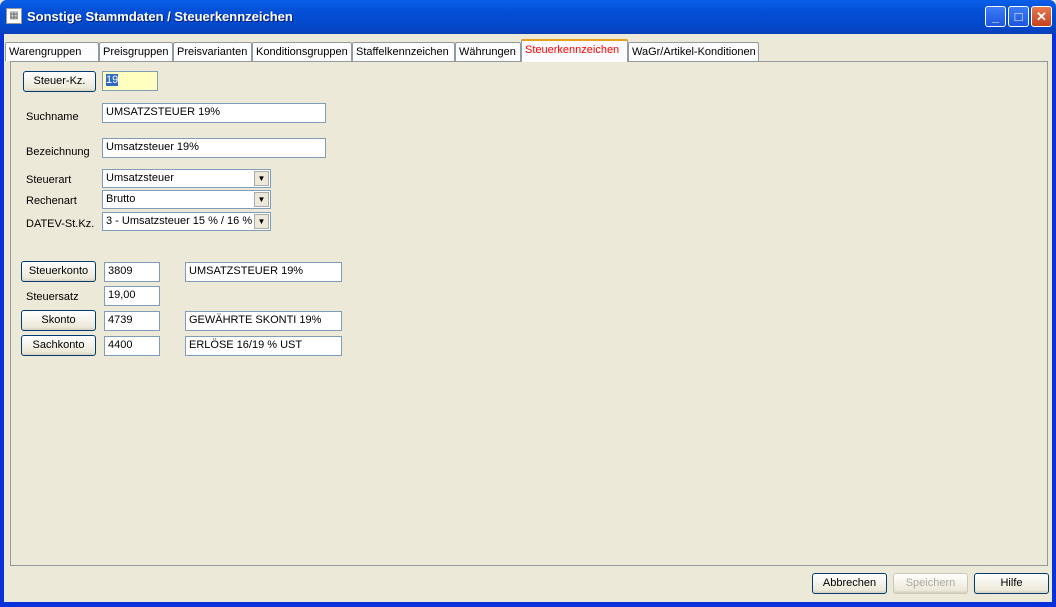  Describe the element at coordinates (140, 178) in the screenshot. I see `steuerart-value: Umsatzsteuer` at that location.